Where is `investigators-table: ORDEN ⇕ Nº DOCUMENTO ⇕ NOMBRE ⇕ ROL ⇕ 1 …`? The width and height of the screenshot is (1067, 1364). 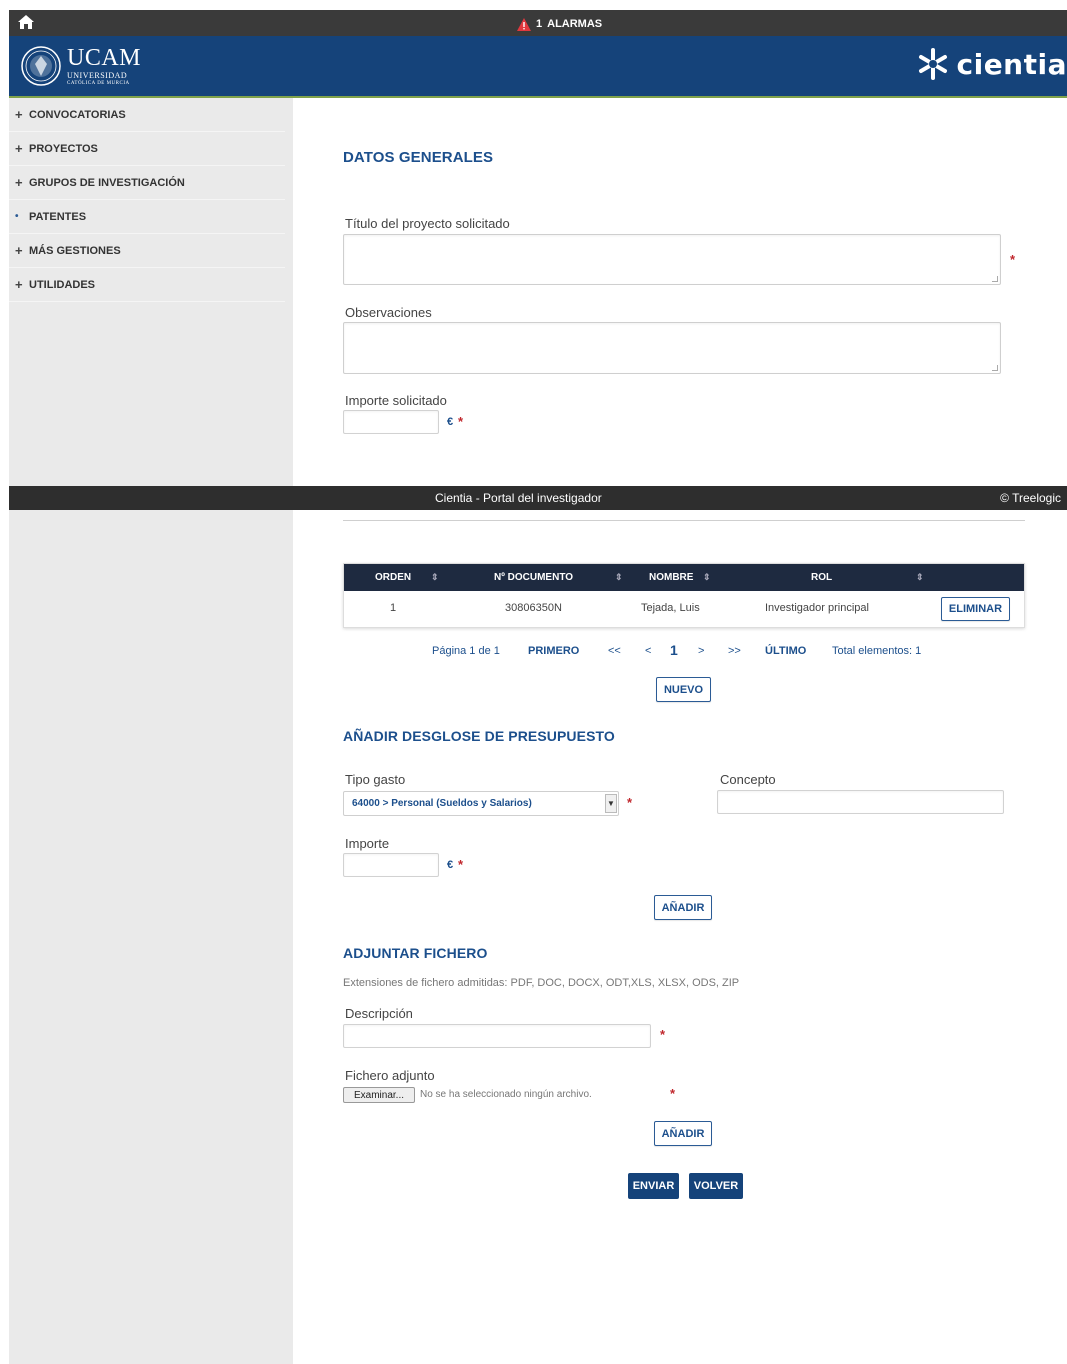 investigators-table: ORDEN ⇕ Nº DOCUMENTO ⇕ NOMBRE ⇕ ROL ⇕ 1 … is located at coordinates (684, 595).